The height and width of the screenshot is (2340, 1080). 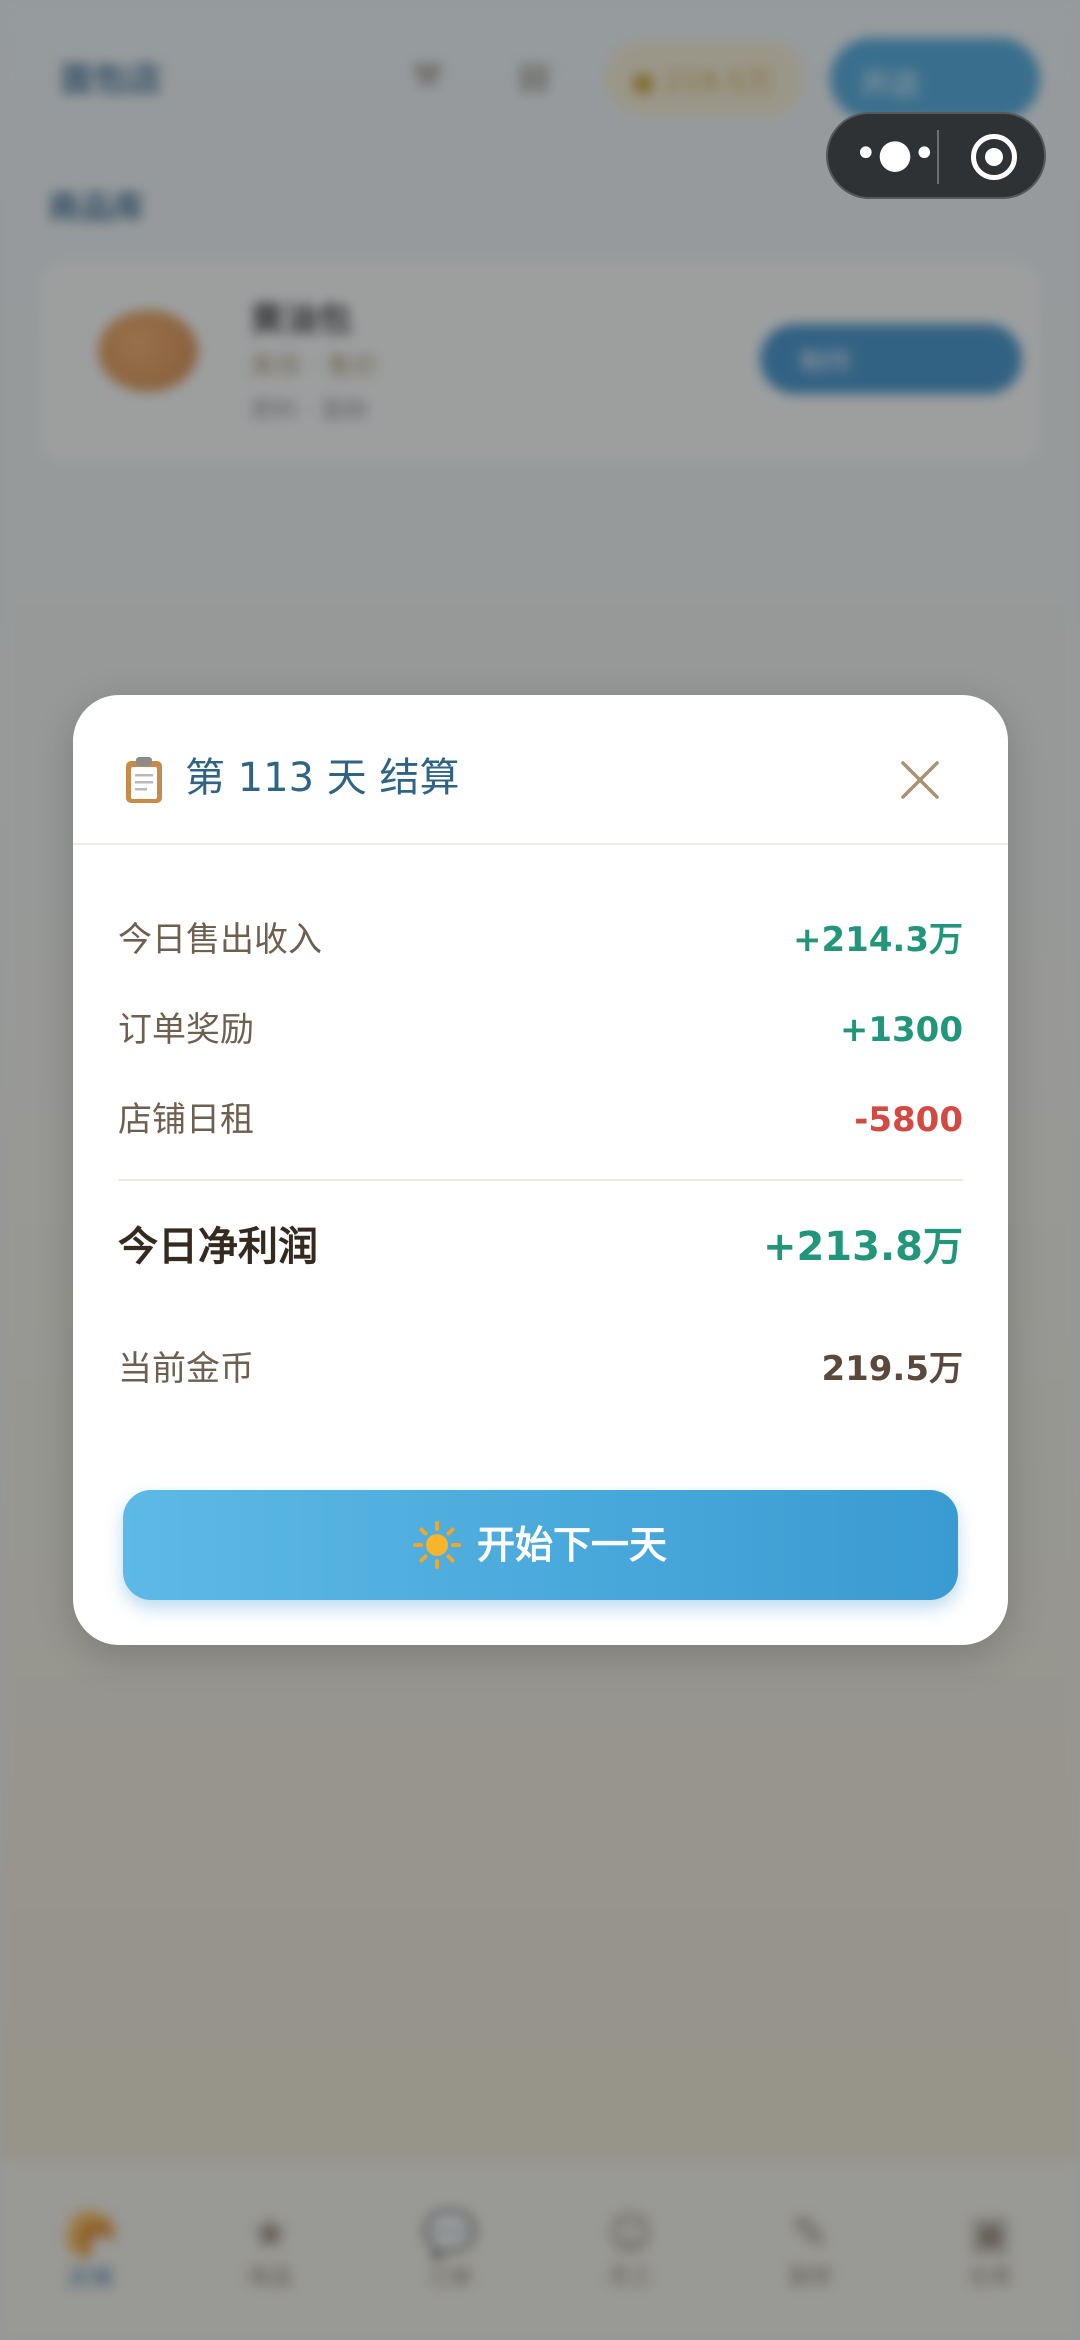 I want to click on rent-label: 店铺日租, so click(x=186, y=1120).